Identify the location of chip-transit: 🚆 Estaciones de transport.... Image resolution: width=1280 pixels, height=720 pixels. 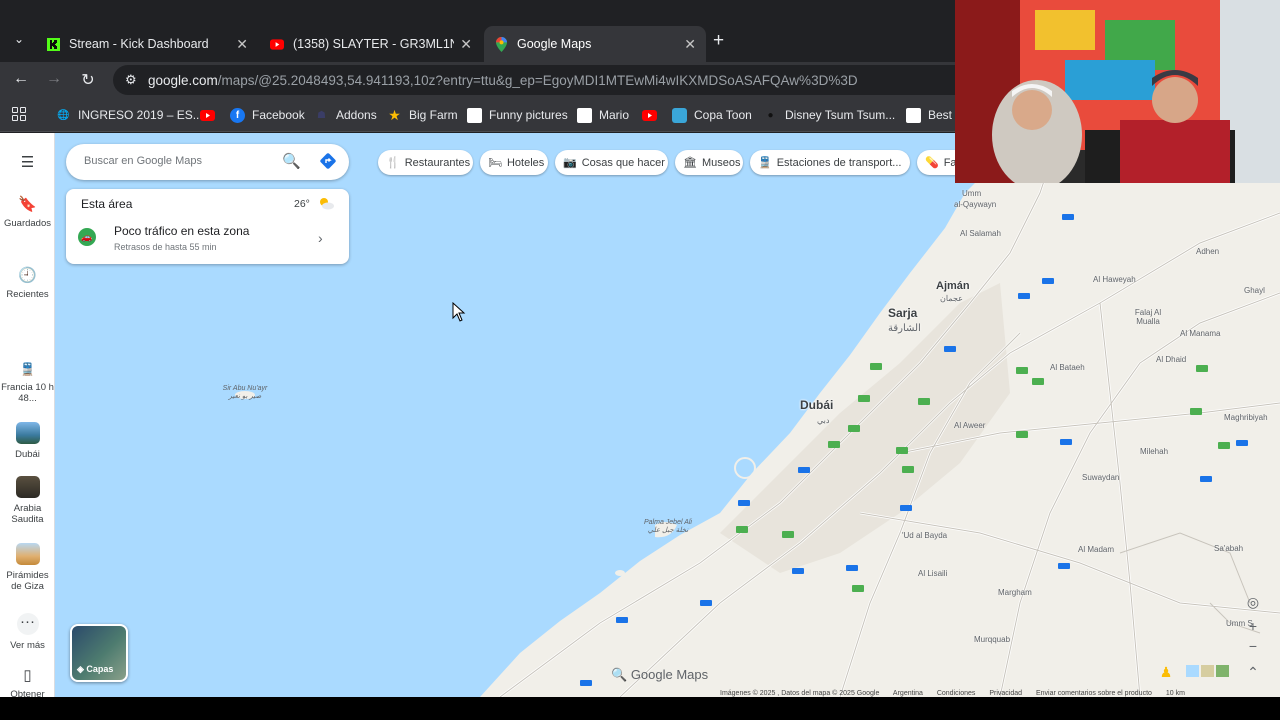
(830, 162).